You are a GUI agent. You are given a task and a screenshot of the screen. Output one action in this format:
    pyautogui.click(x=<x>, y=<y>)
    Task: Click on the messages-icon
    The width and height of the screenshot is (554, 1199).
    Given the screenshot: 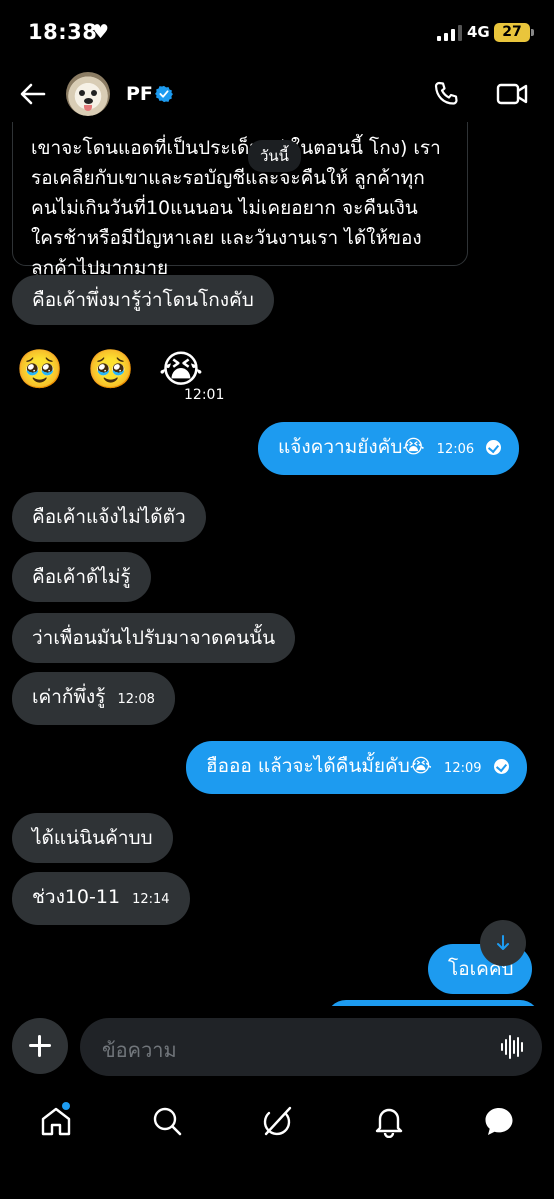 What is the action you would take?
    pyautogui.click(x=499, y=1121)
    